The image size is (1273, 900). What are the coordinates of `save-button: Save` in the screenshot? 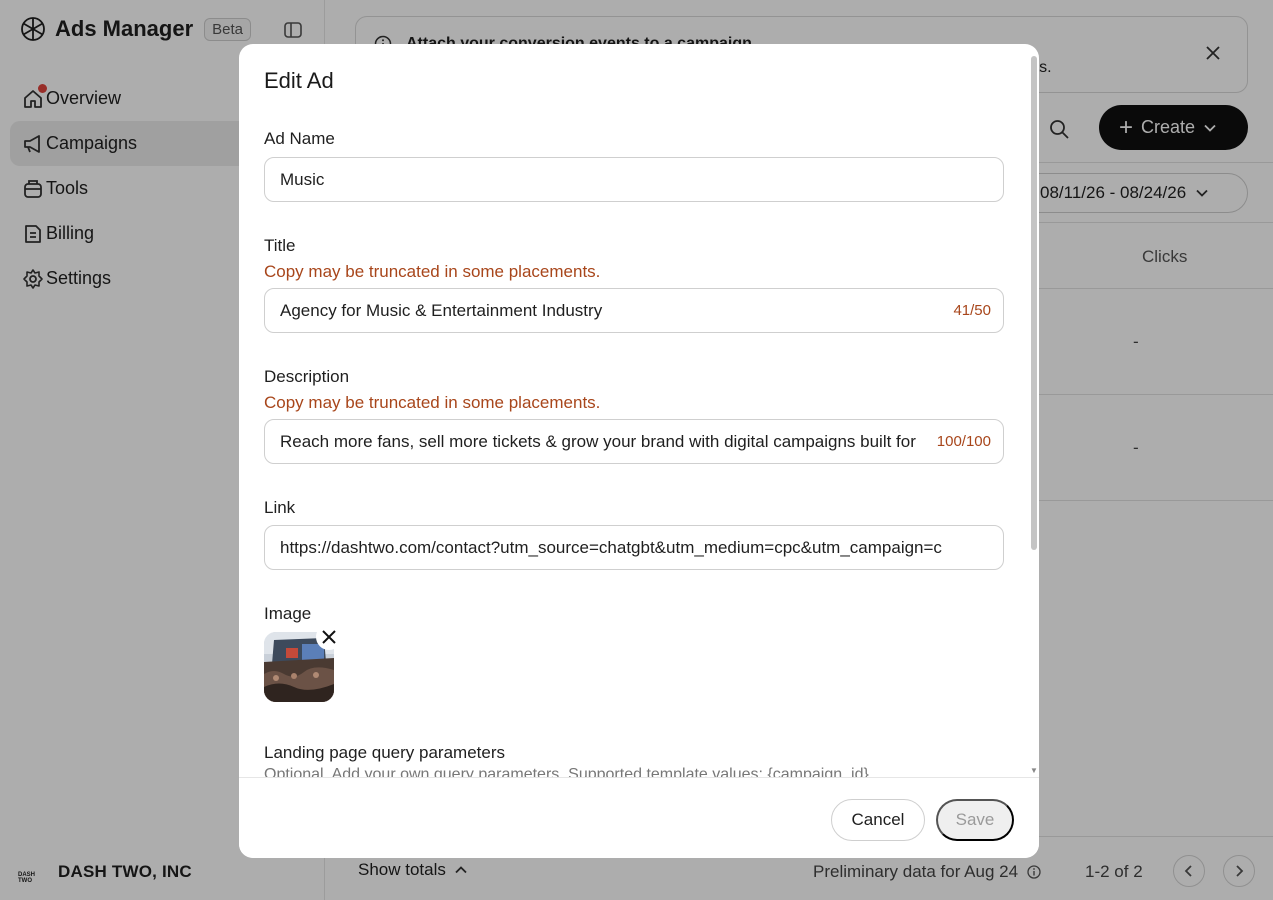 It's located at (975, 820).